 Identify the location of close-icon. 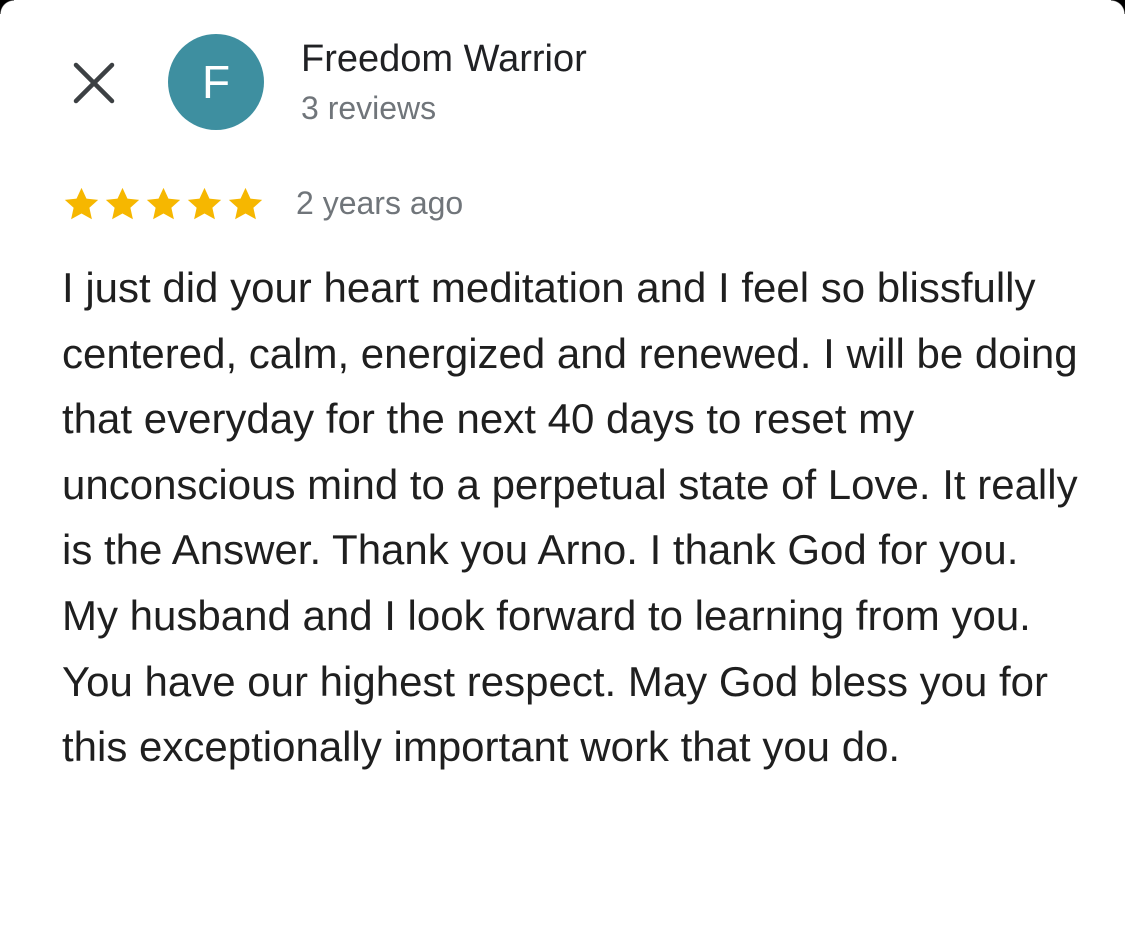
(94, 83).